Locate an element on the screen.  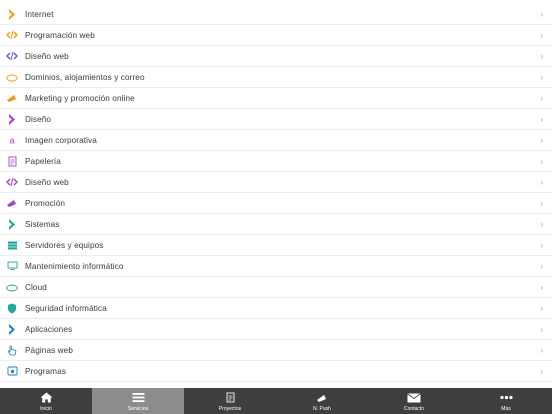
tab-more: Más is located at coordinates (506, 401).